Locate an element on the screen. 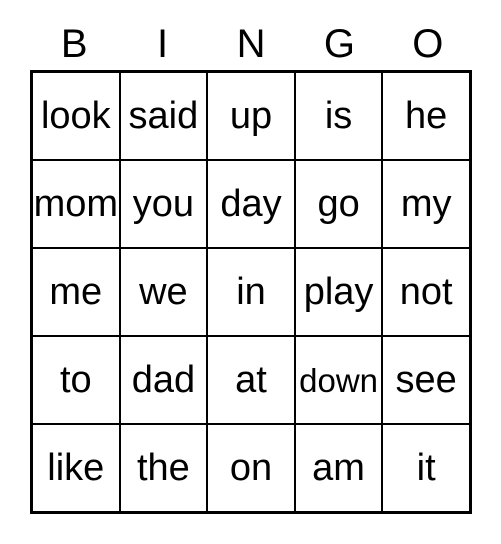 This screenshot has width=501, height=544. bingo-row: mom you day go my is located at coordinates (251, 205).